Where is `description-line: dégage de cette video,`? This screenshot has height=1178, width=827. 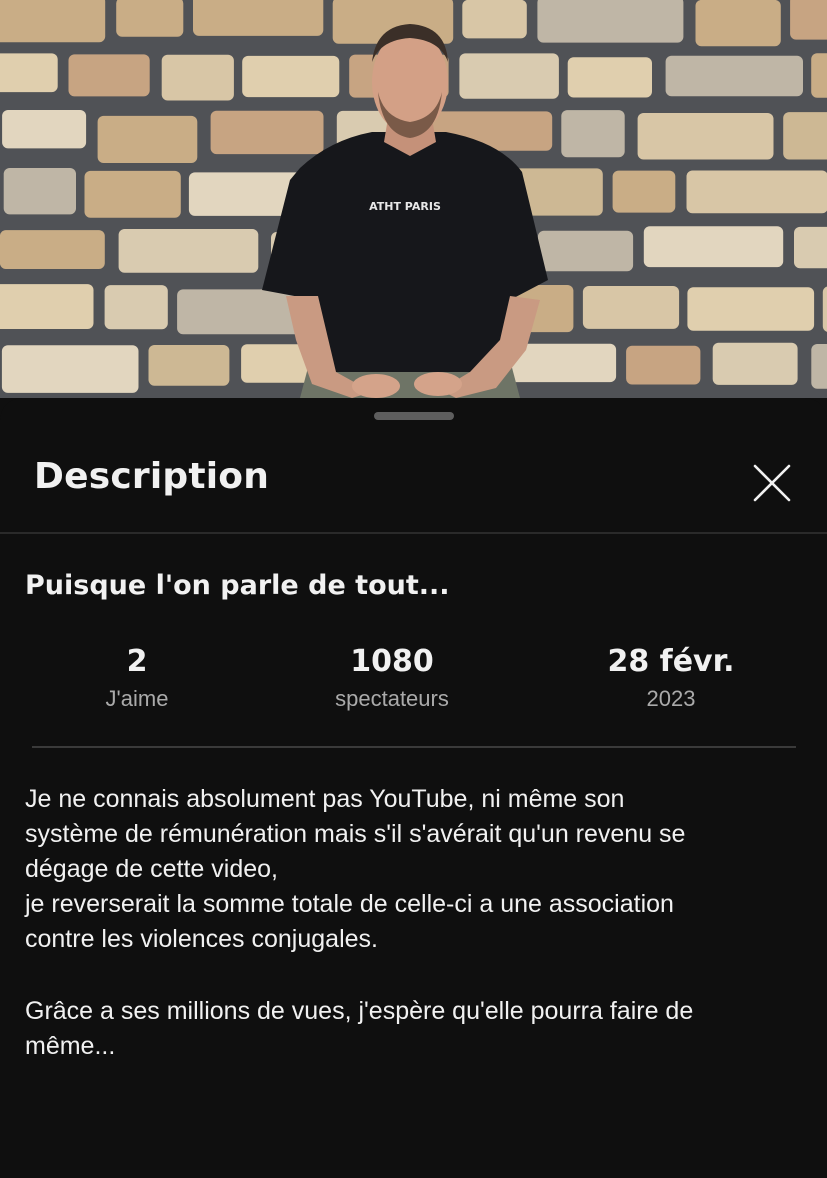 description-line: dégage de cette video, is located at coordinates (151, 869).